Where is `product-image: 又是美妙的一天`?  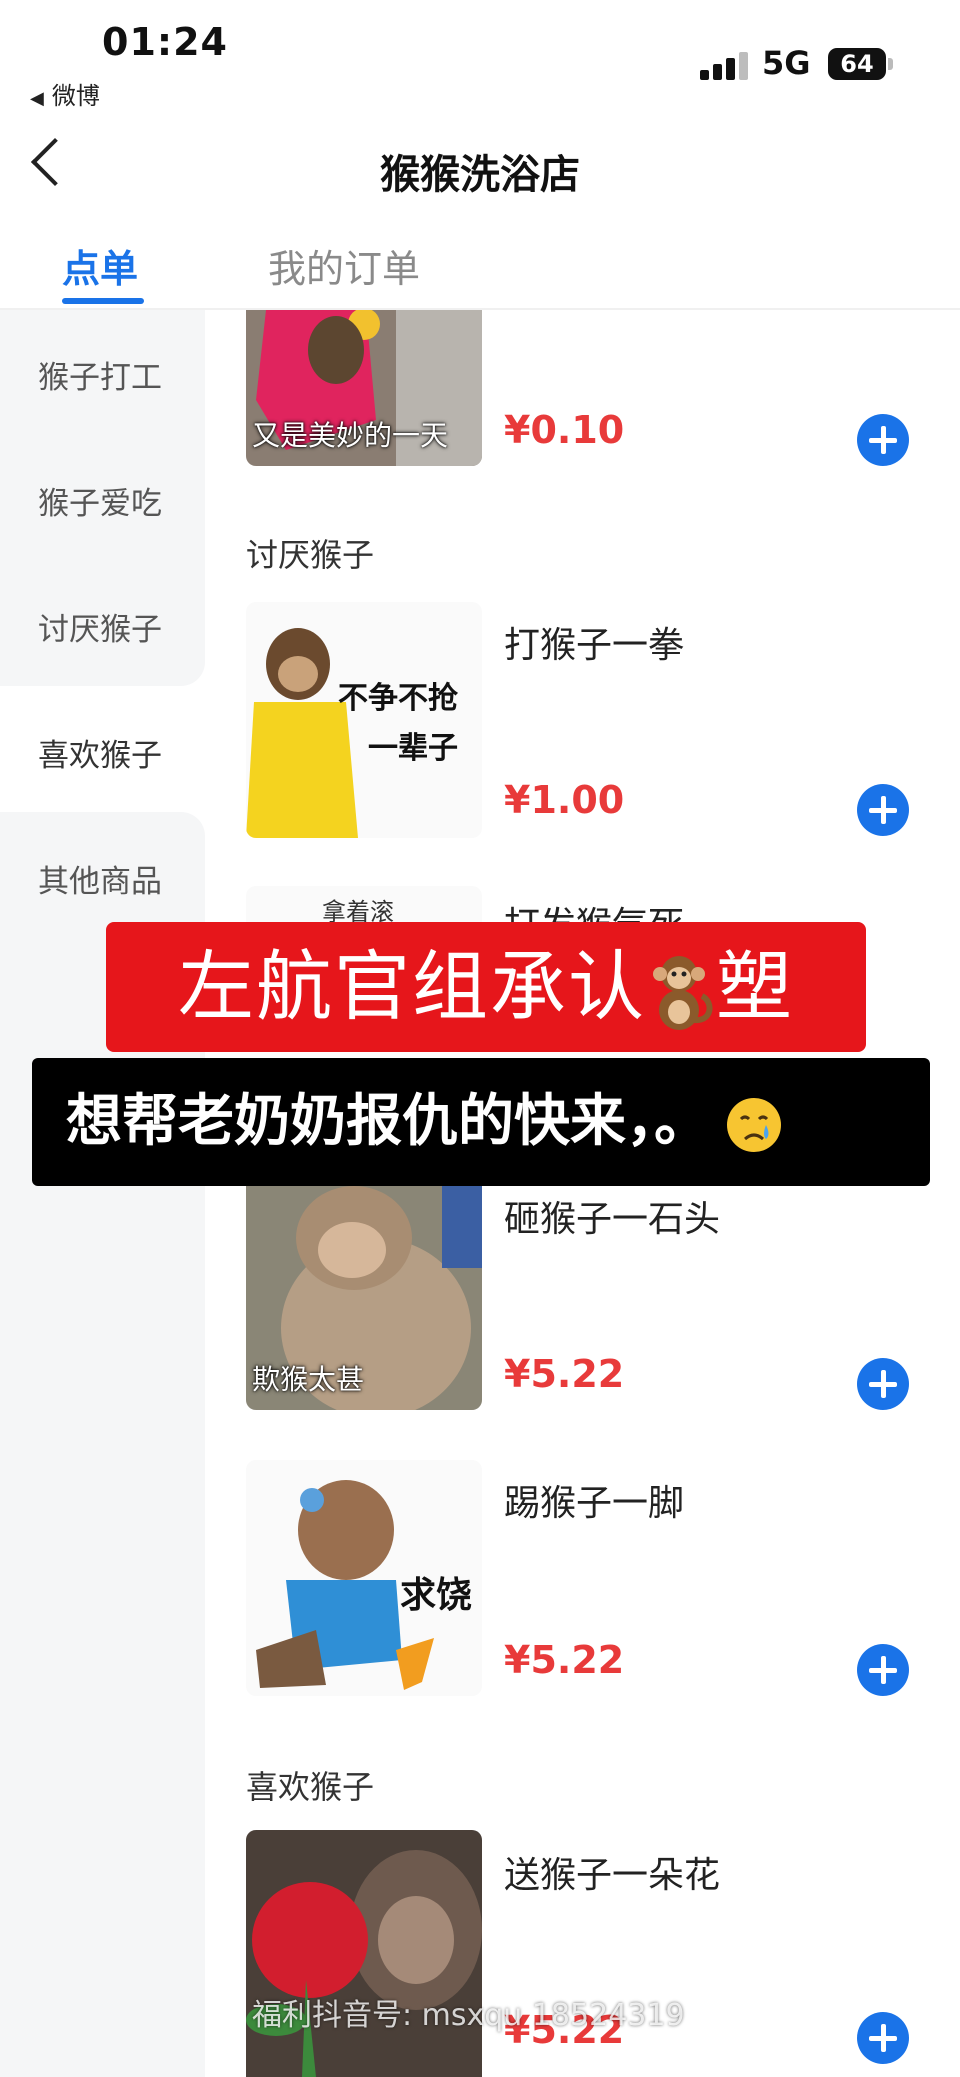 product-image: 又是美妙的一天 is located at coordinates (364, 388).